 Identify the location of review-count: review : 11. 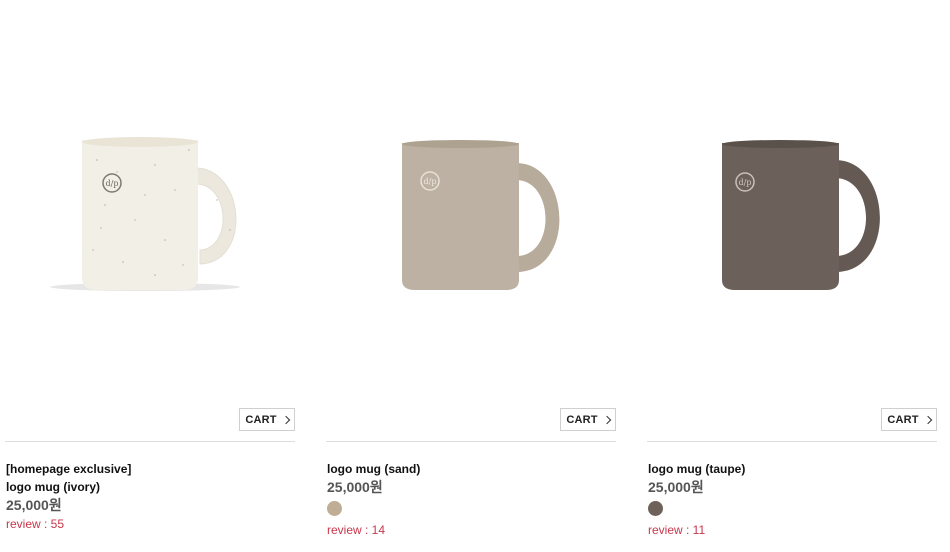
(677, 530).